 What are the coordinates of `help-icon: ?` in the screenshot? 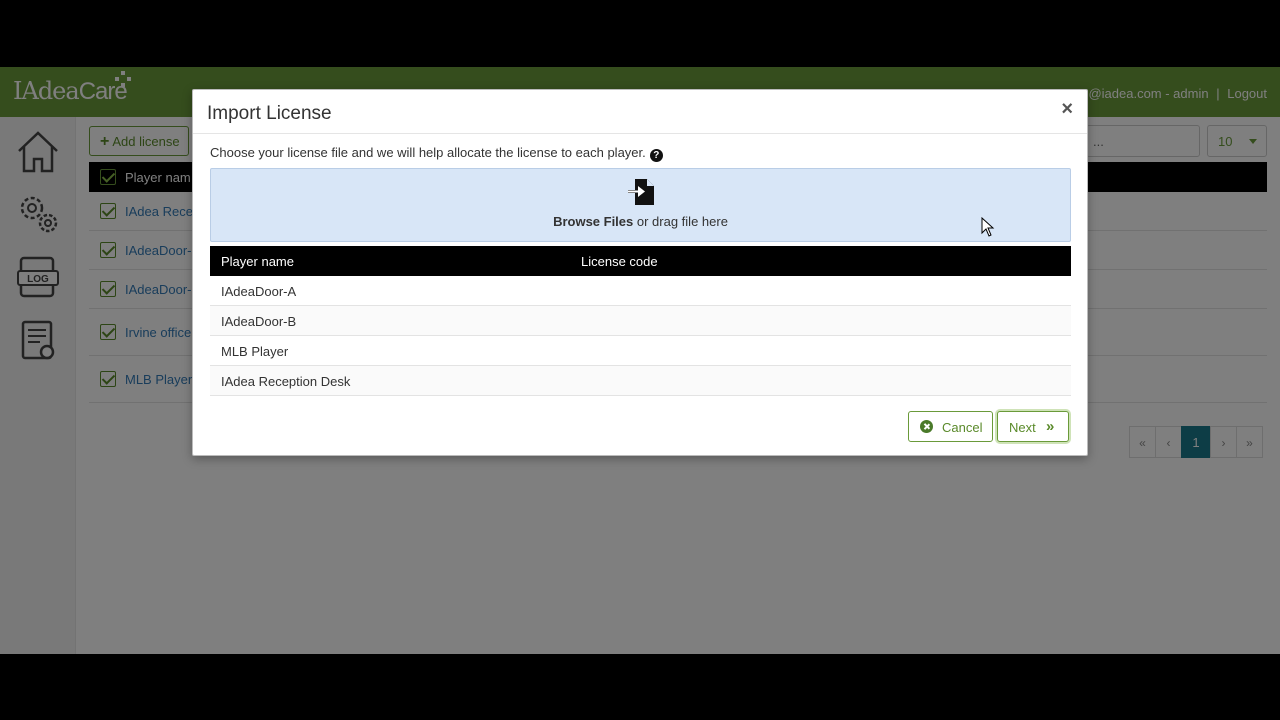 It's located at (656, 155).